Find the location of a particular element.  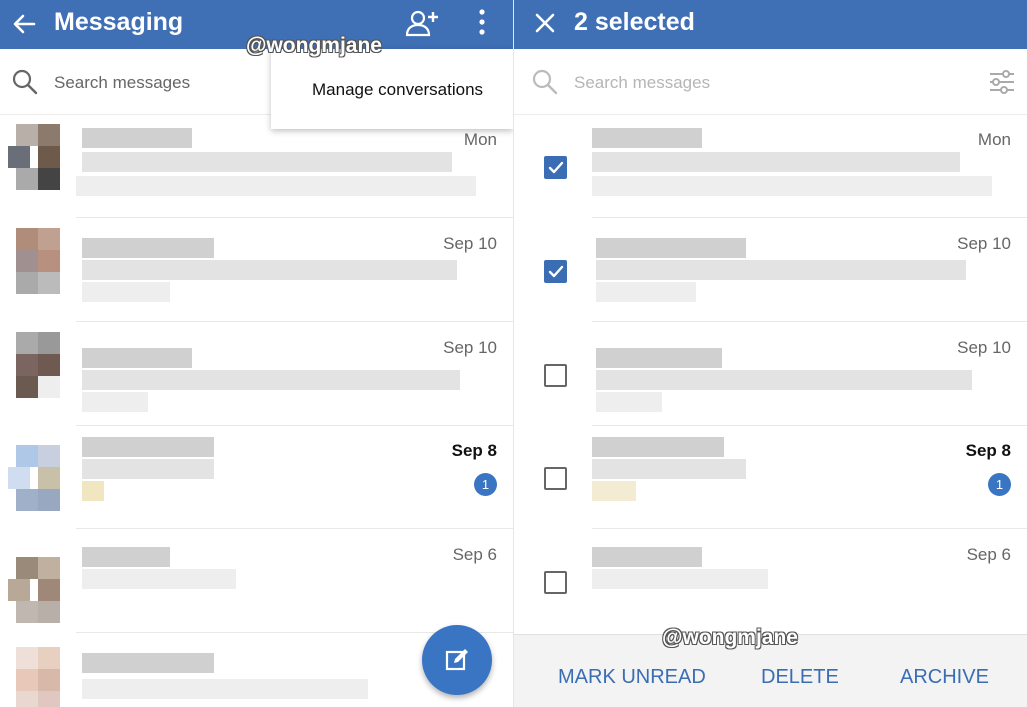

edit-icon is located at coordinates (457, 660).